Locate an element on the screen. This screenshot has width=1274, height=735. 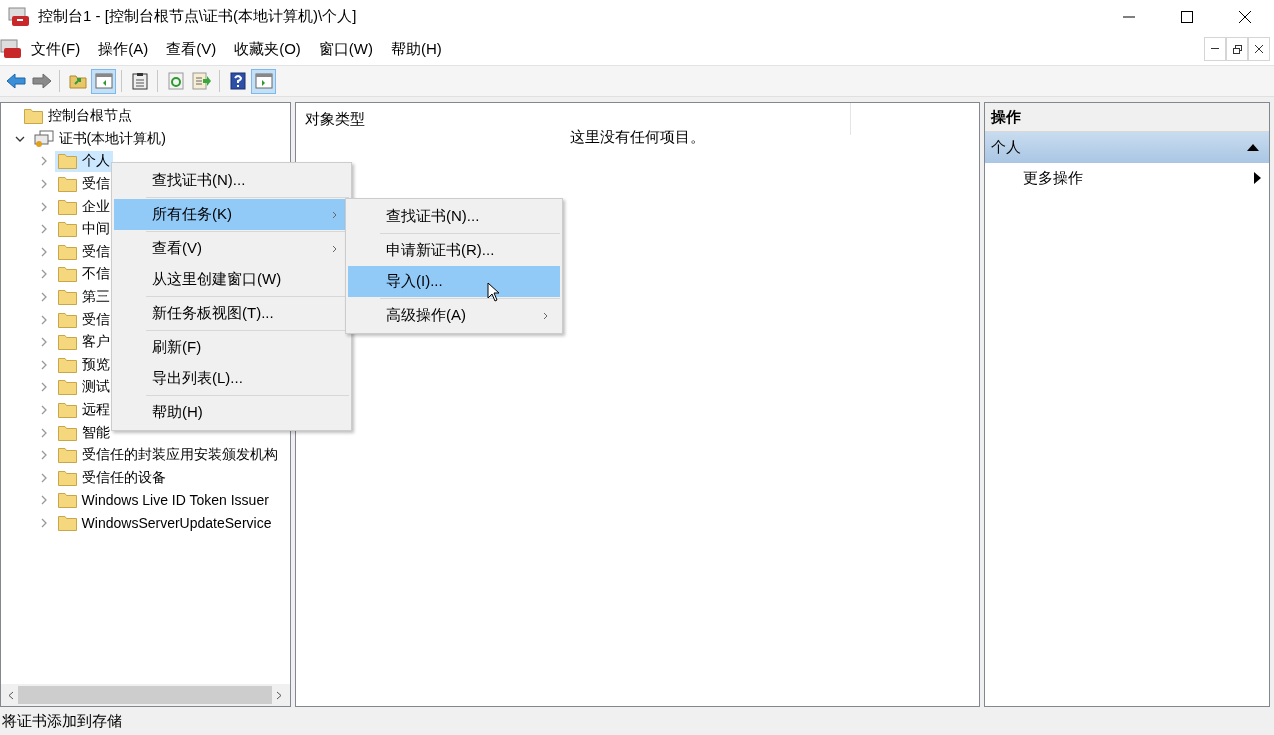
scroll-left-icon is located at coordinates (11, 695).